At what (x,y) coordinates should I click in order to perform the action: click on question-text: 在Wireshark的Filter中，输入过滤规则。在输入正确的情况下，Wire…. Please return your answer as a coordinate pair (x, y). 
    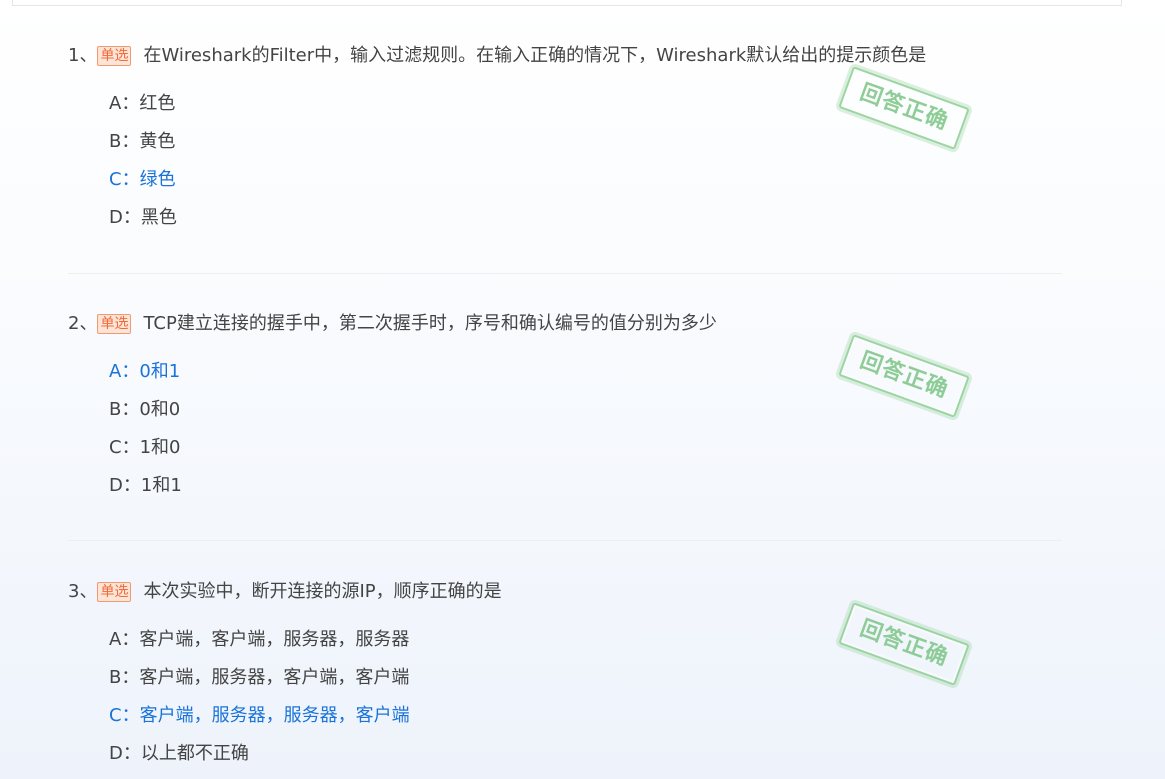
    Looking at the image, I should click on (535, 55).